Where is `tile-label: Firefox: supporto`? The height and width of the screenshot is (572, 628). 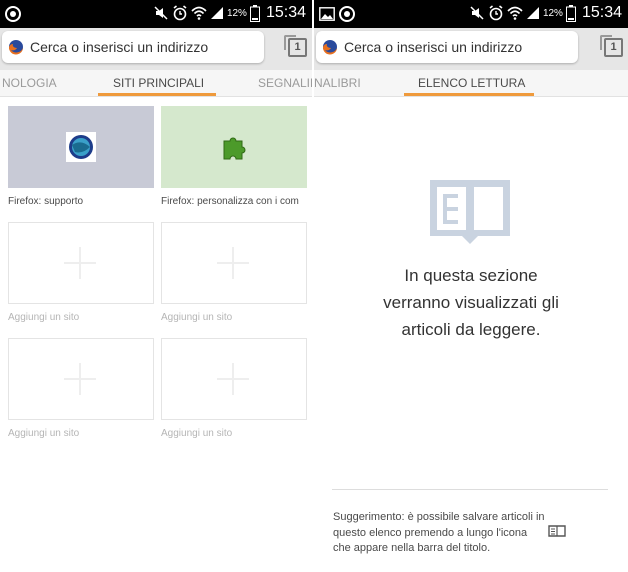 tile-label: Firefox: supporto is located at coordinates (46, 201).